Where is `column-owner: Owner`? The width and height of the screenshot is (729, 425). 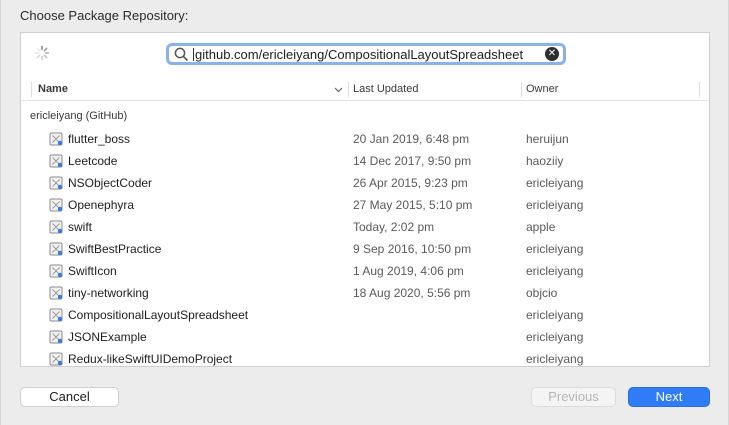 column-owner: Owner is located at coordinates (542, 89).